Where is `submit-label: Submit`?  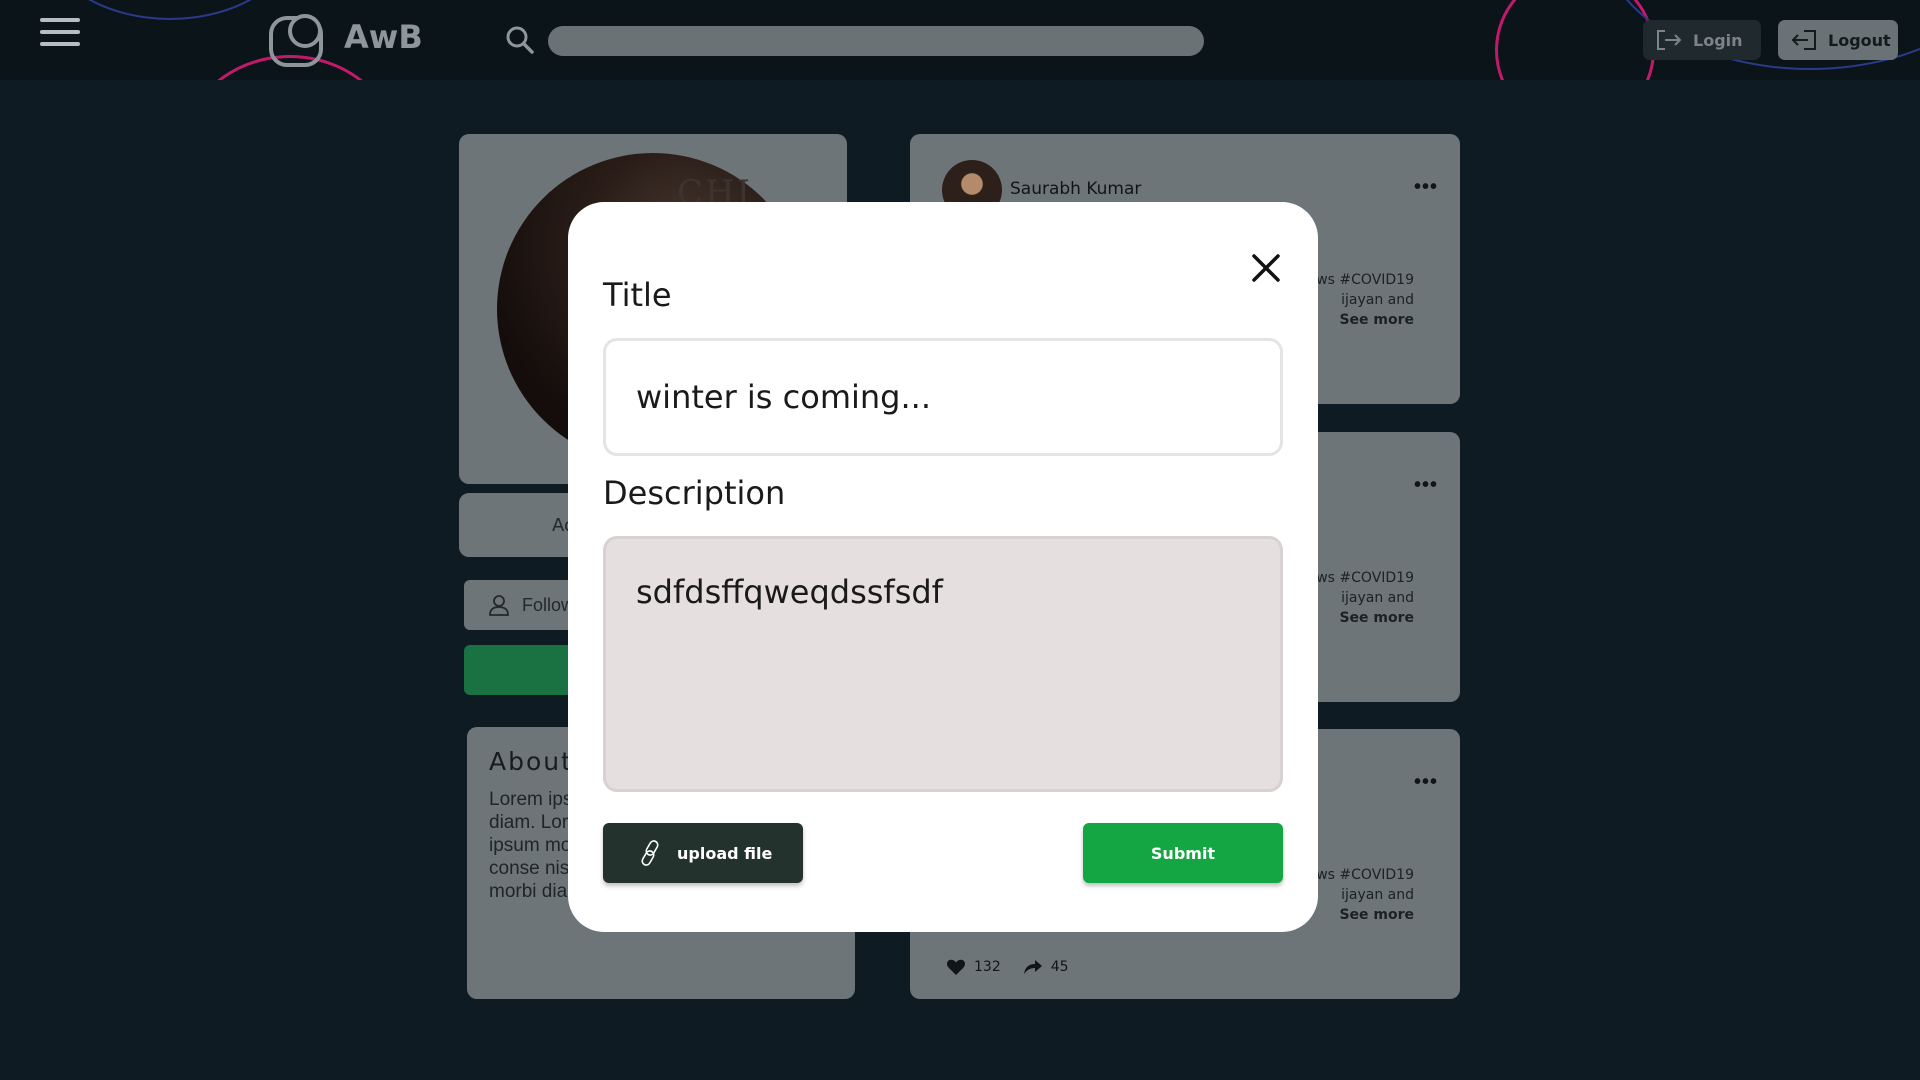 submit-label: Submit is located at coordinates (1183, 853).